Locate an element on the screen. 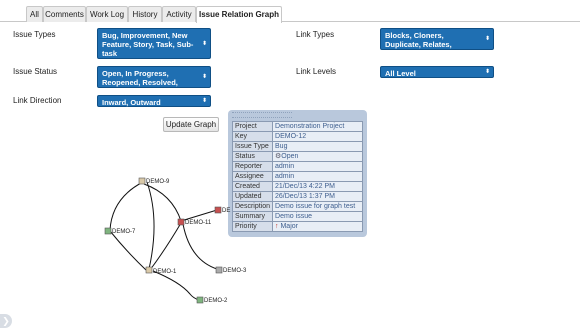 The height and width of the screenshot is (330, 580). link-levels-label: Link Levels is located at coordinates (316, 71).